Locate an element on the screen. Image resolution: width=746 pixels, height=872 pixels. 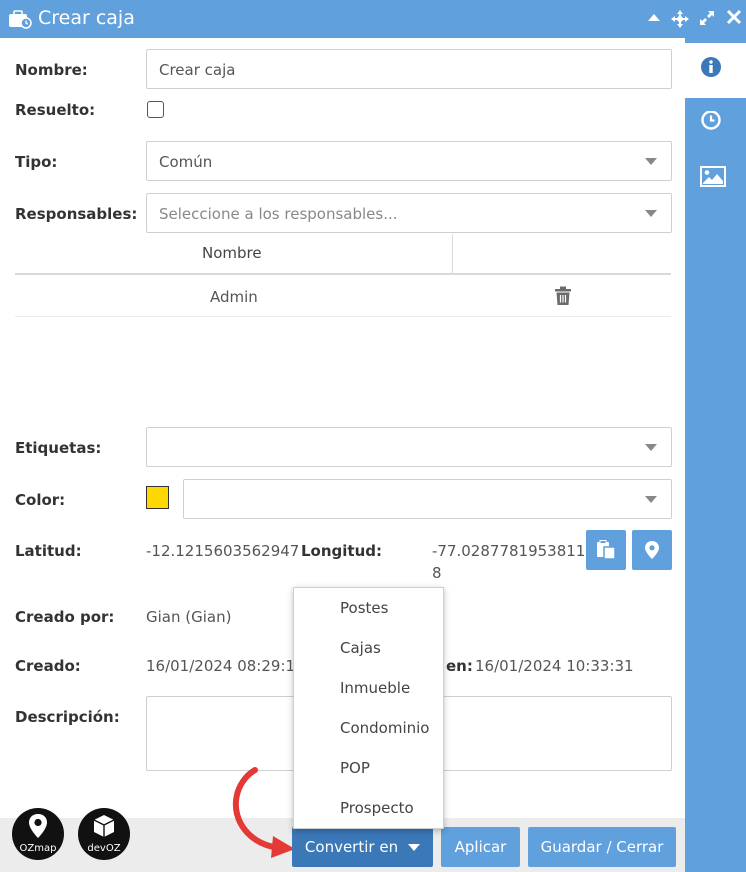
creado-por-label: Creado por: is located at coordinates (65, 617).